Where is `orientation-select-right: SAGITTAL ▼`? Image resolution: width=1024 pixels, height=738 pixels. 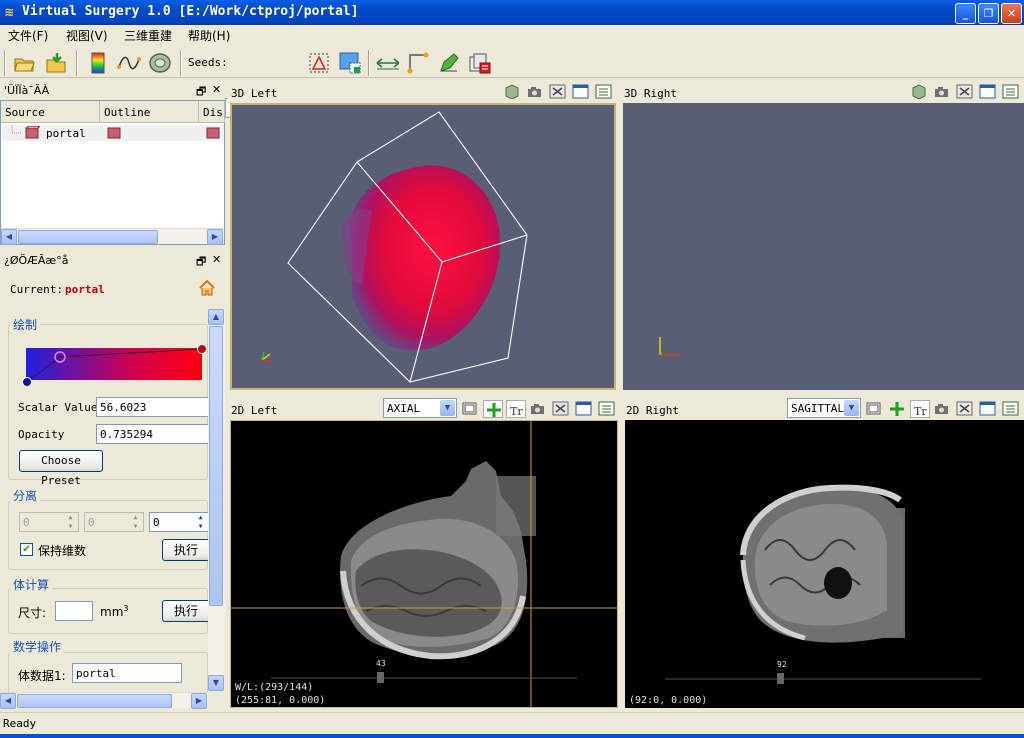 orientation-select-right: SAGITTAL ▼ is located at coordinates (824, 408).